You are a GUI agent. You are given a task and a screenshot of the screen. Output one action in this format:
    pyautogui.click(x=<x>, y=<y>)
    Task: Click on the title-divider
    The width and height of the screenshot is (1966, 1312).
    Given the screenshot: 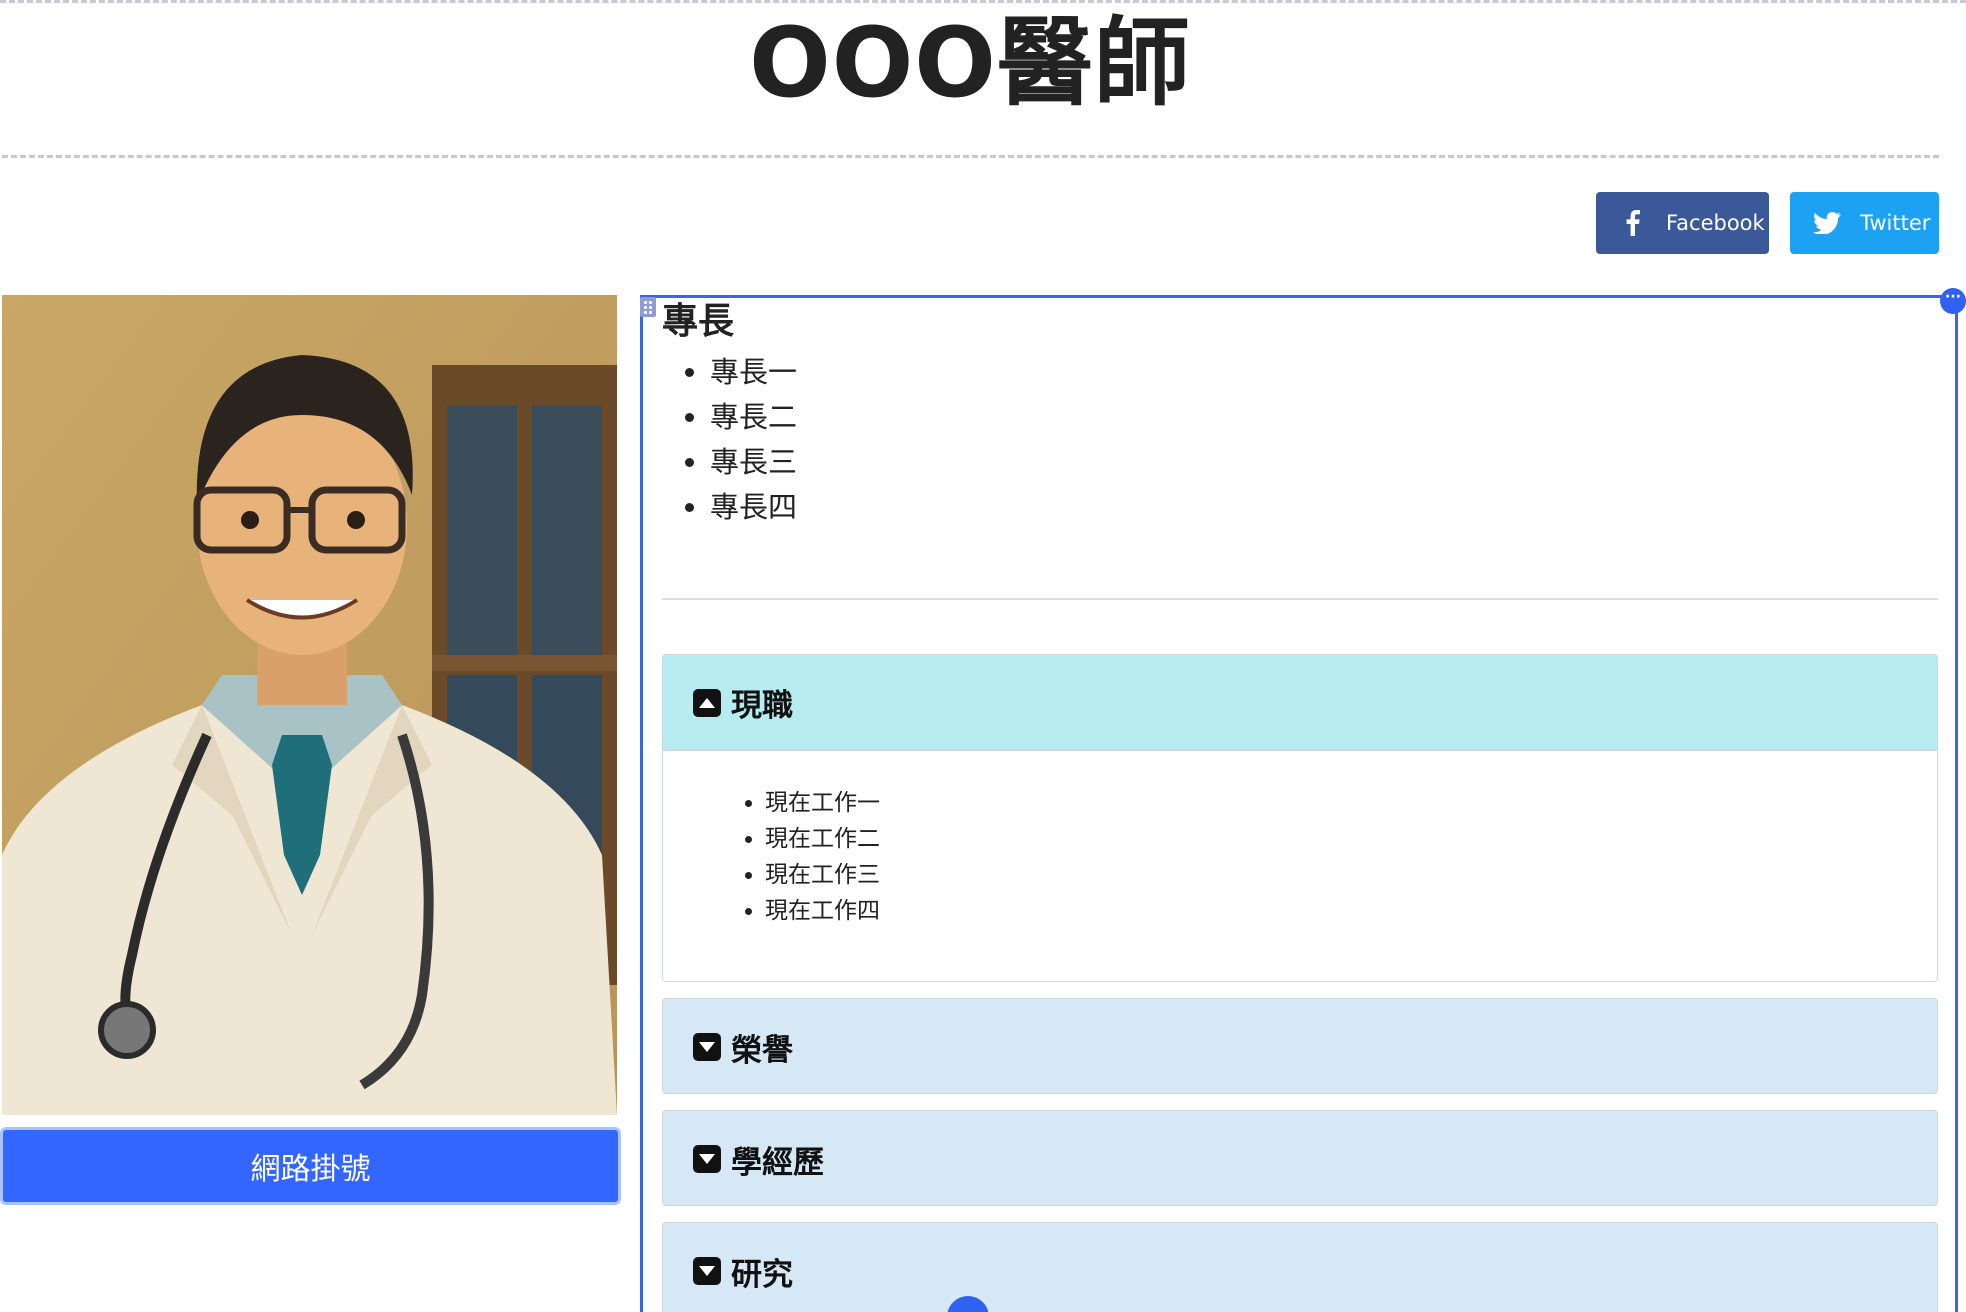 What is the action you would take?
    pyautogui.click(x=970, y=156)
    